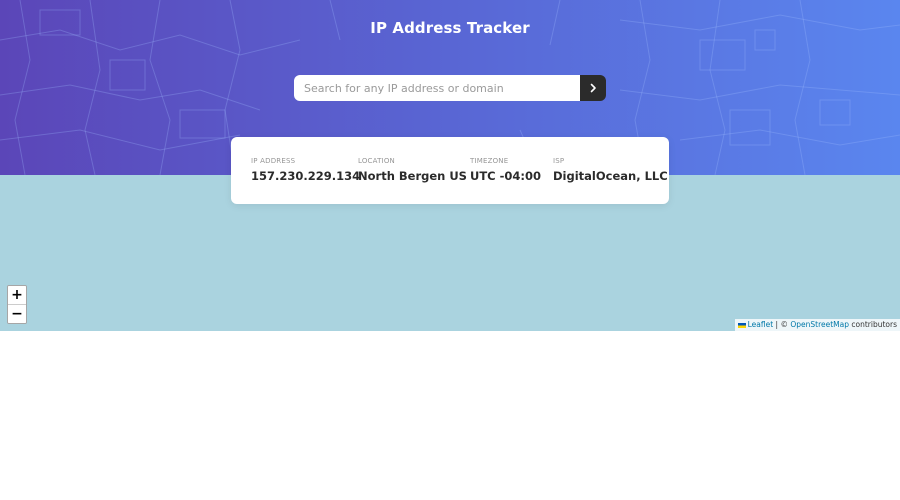 This screenshot has width=900, height=500. Describe the element at coordinates (17, 313) in the screenshot. I see `zoom-out-button: −` at that location.